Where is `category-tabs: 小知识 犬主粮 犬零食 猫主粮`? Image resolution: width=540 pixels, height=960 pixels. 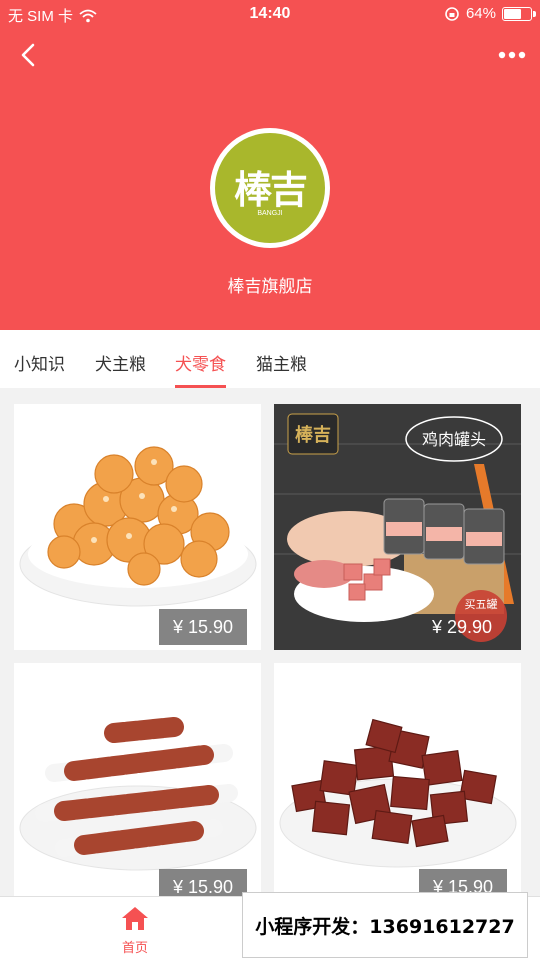 category-tabs: 小知识 犬主粮 犬零食 猫主粮 is located at coordinates (270, 359).